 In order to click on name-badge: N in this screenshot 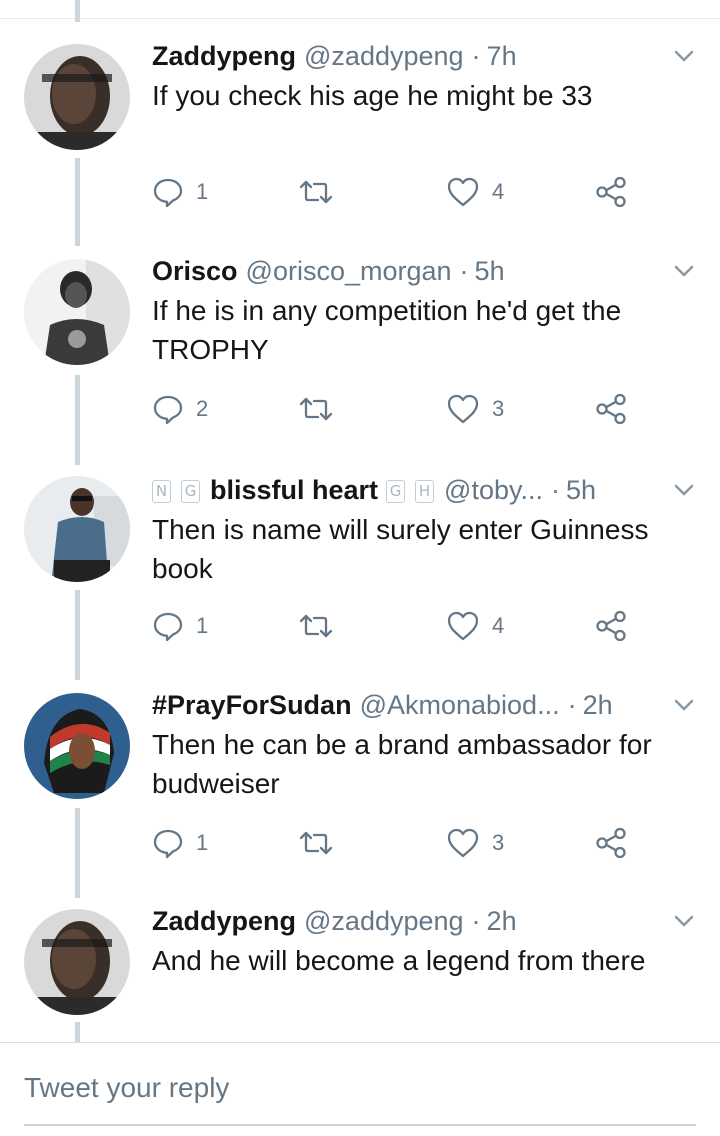, I will do `click(161, 491)`.